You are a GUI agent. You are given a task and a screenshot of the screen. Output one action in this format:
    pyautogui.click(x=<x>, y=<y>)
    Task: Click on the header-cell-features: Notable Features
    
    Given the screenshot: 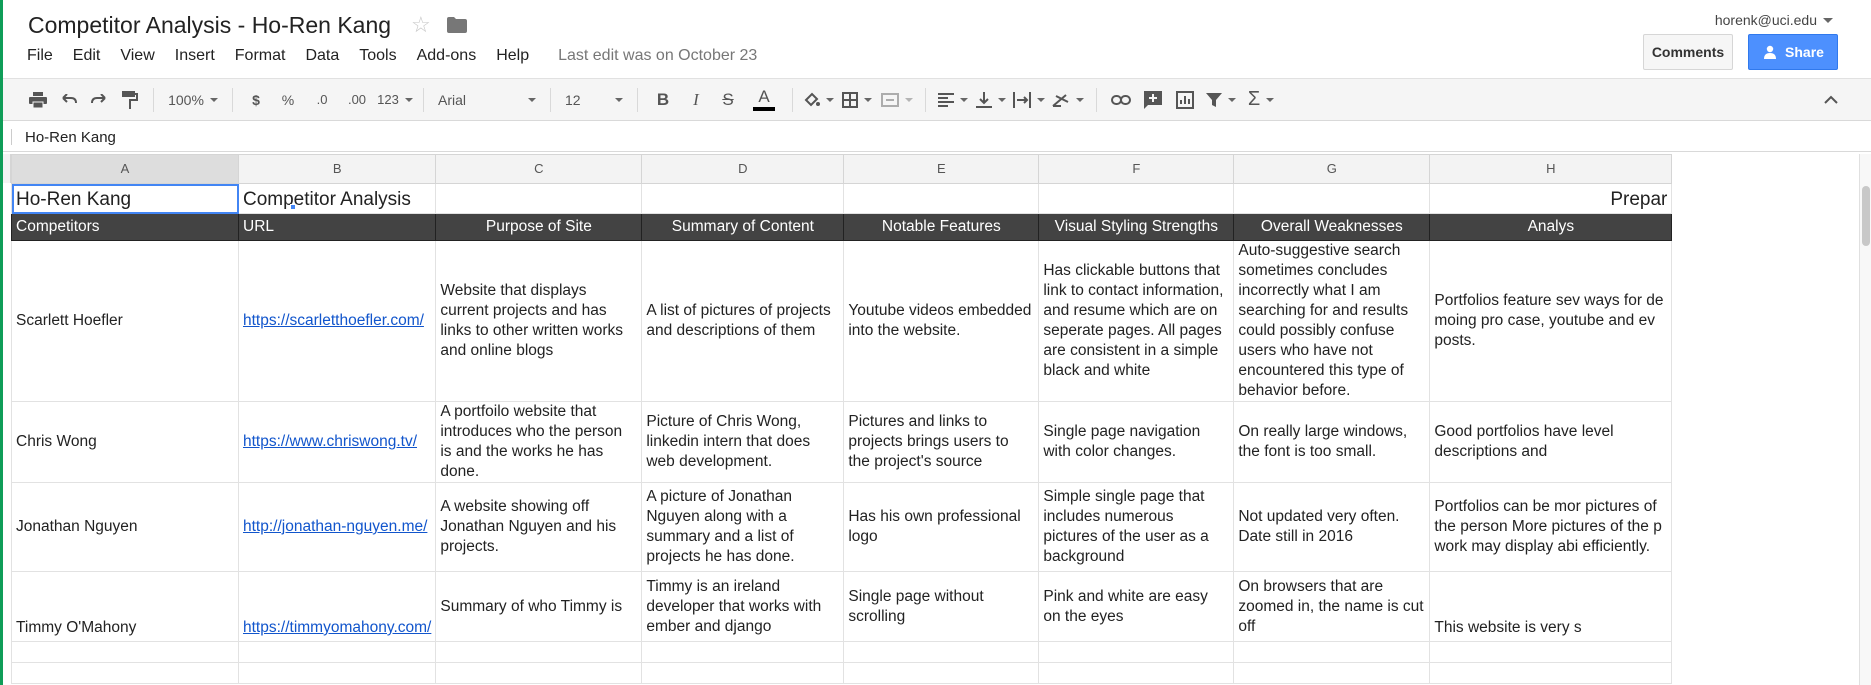 What is the action you would take?
    pyautogui.click(x=941, y=227)
    